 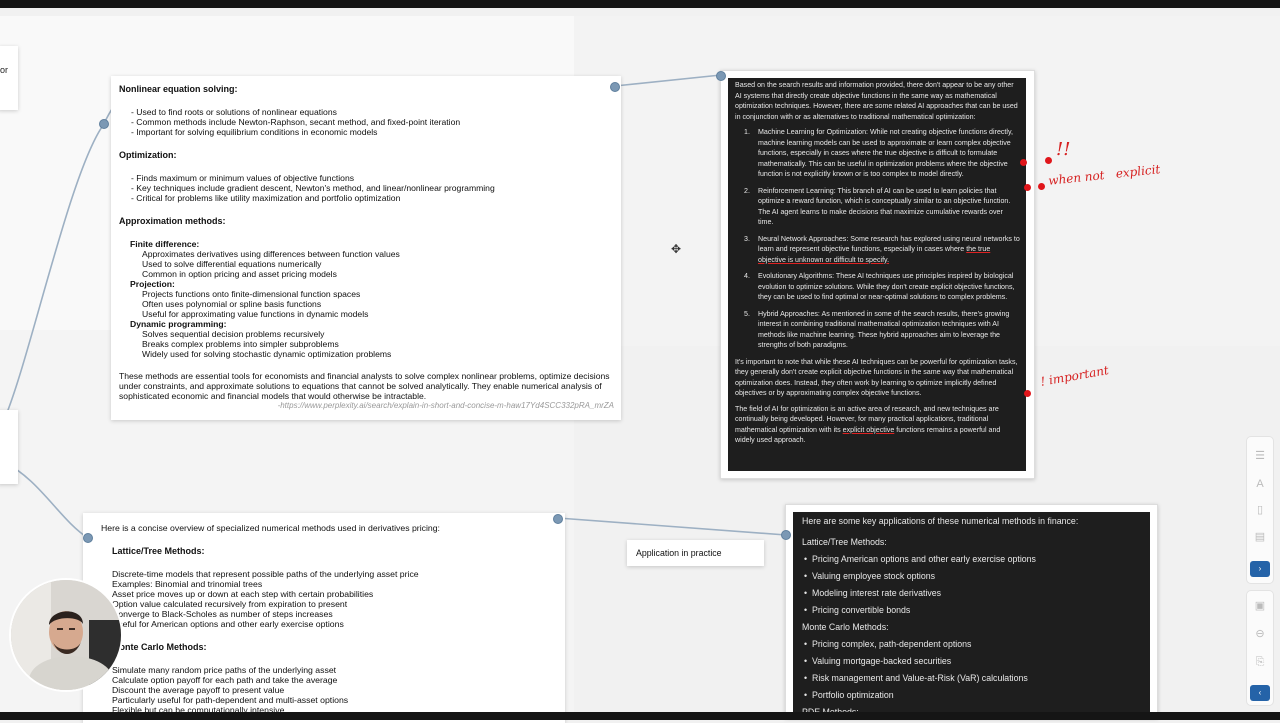 I want to click on handwritten-annotation: !!, so click(x=1063, y=149).